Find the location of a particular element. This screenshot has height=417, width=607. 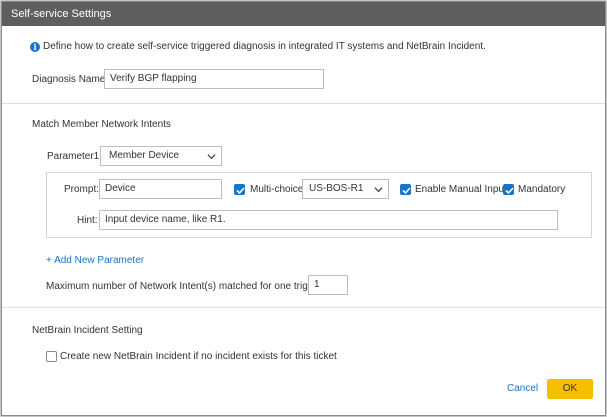

multi-choice-select-value: US-BOS-R1 is located at coordinates (336, 188).